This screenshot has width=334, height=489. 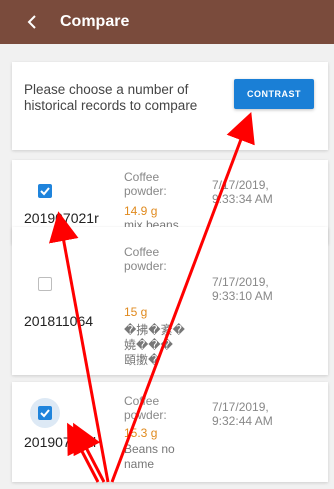 What do you see at coordinates (242, 192) in the screenshot?
I see `record-time: 7/17/2019, 9:33:34 AM` at bounding box center [242, 192].